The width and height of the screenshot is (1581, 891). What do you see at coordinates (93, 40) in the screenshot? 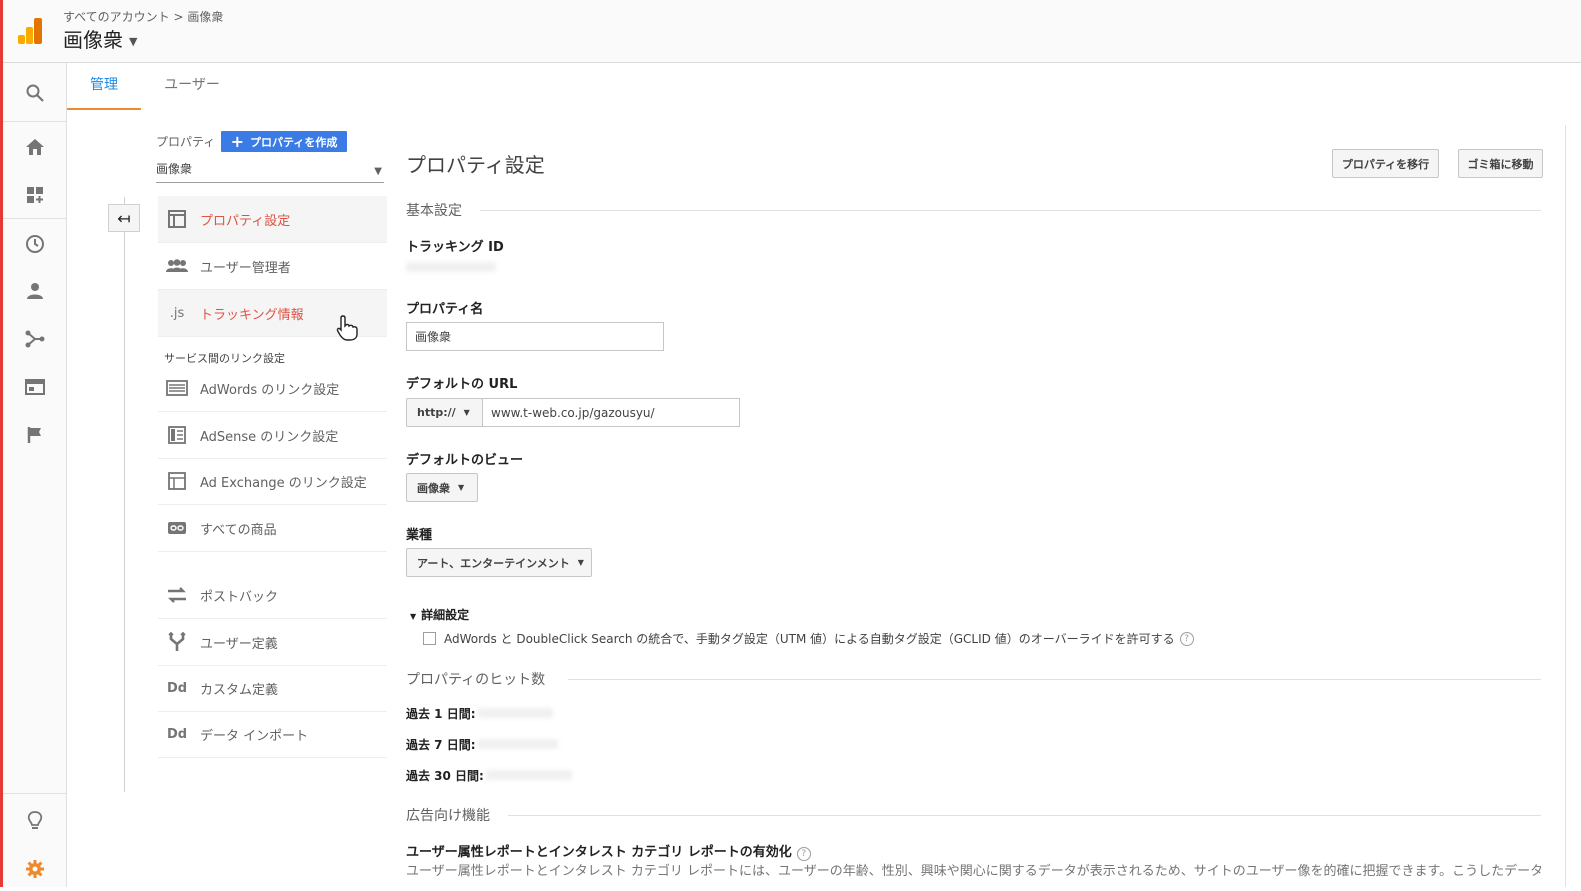
I see `account-name: 画像衆` at bounding box center [93, 40].